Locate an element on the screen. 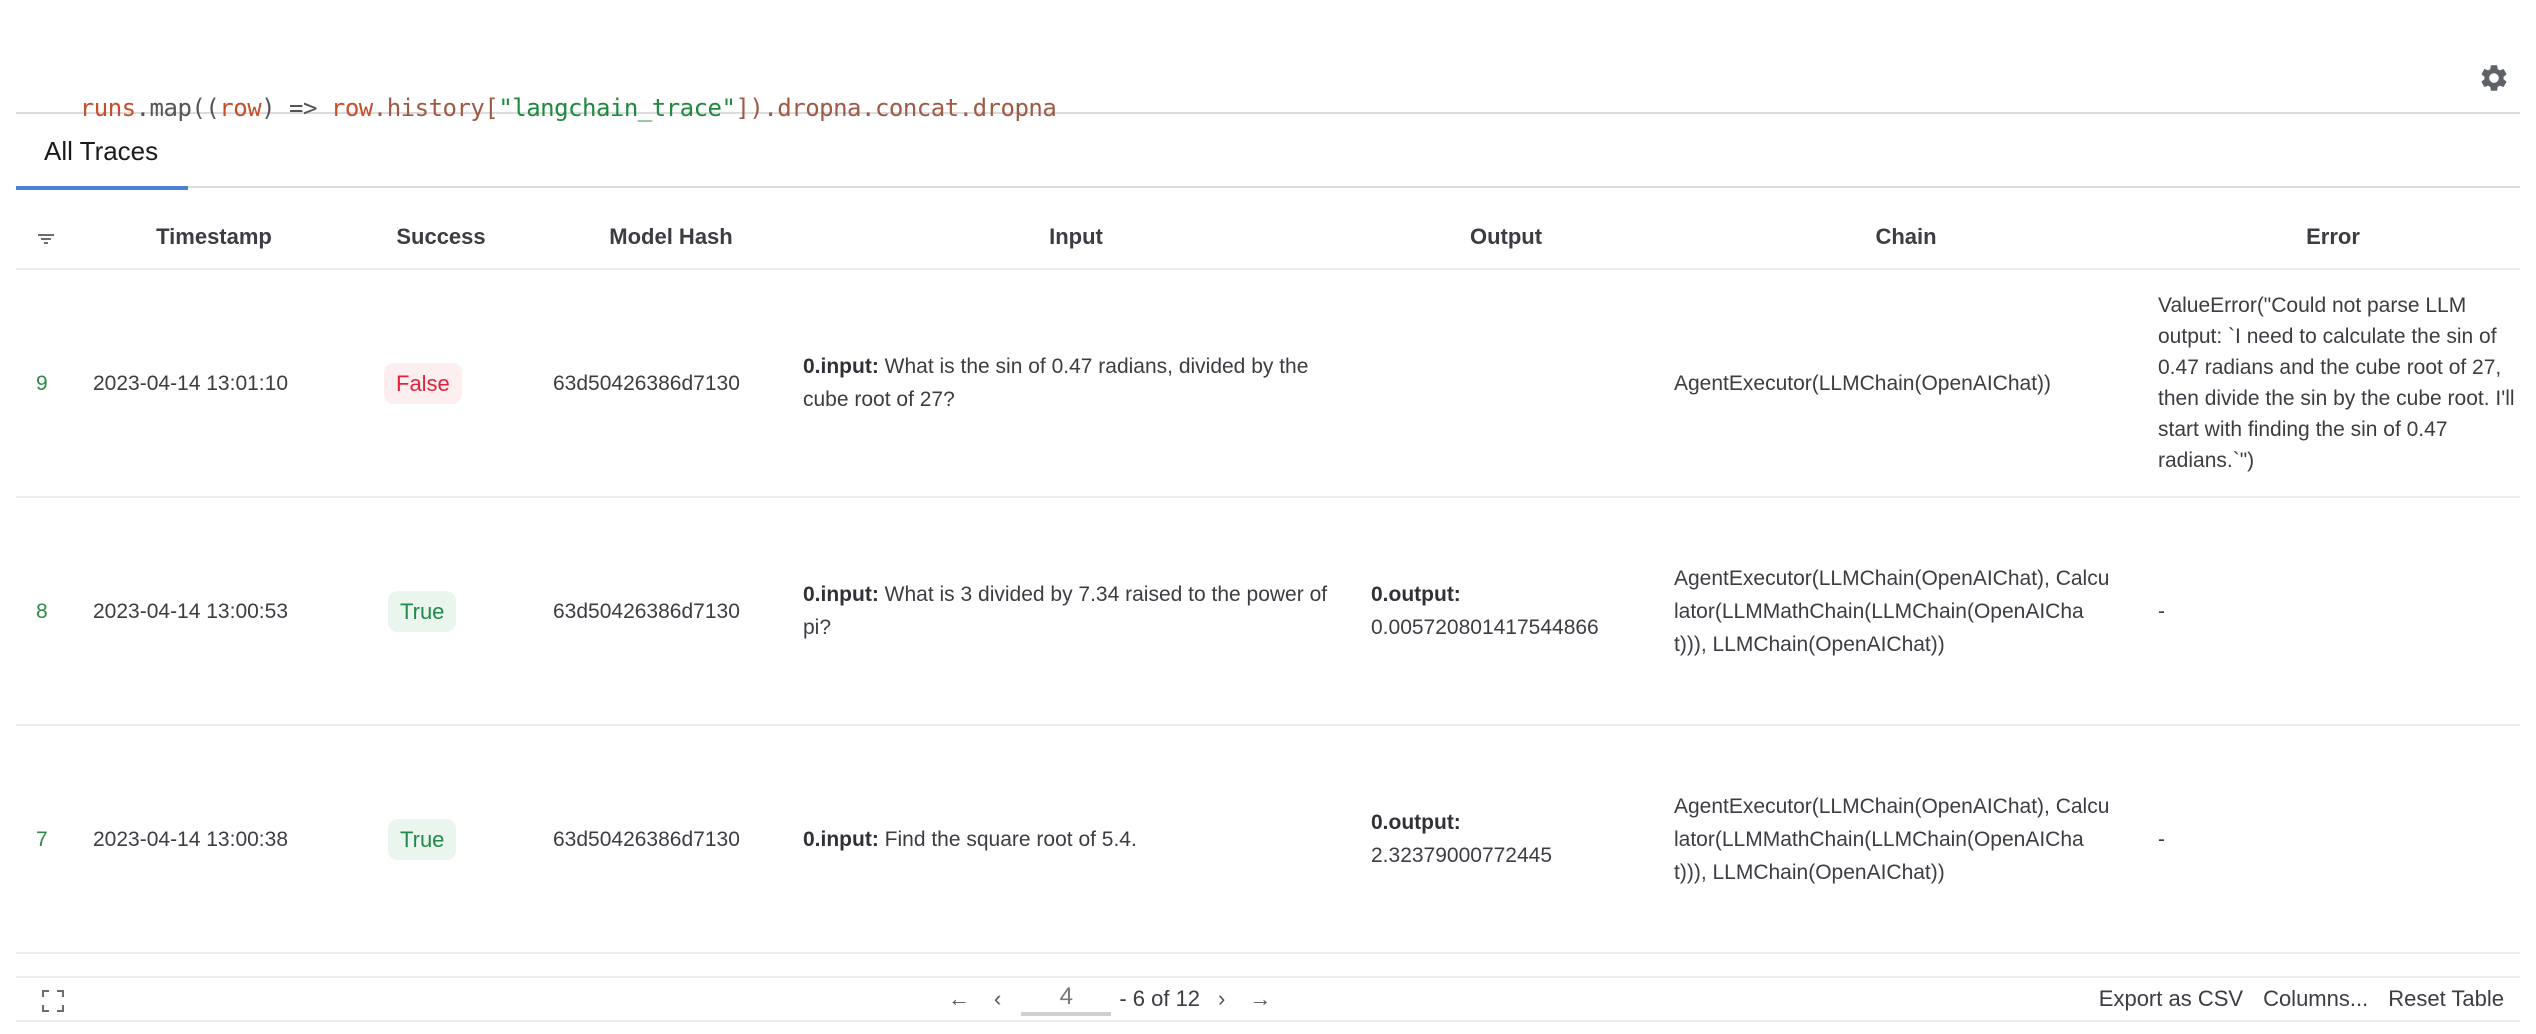 This screenshot has height=1034, width=2536. column-header-timestamp: Timestamp is located at coordinates (214, 237).